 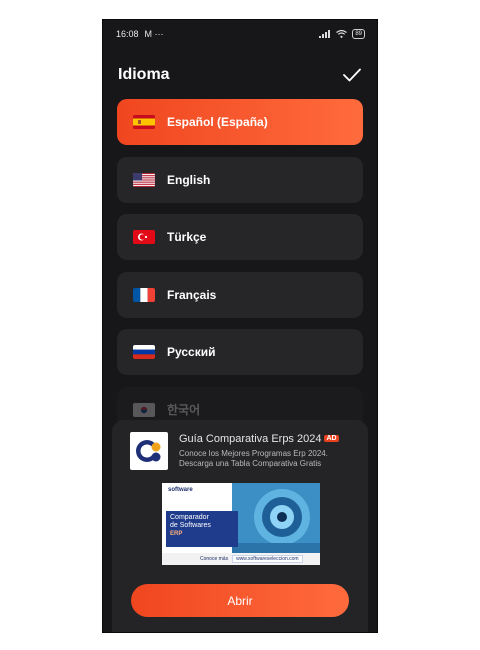 What do you see at coordinates (144, 294) in the screenshot?
I see `flag-fr-icon` at bounding box center [144, 294].